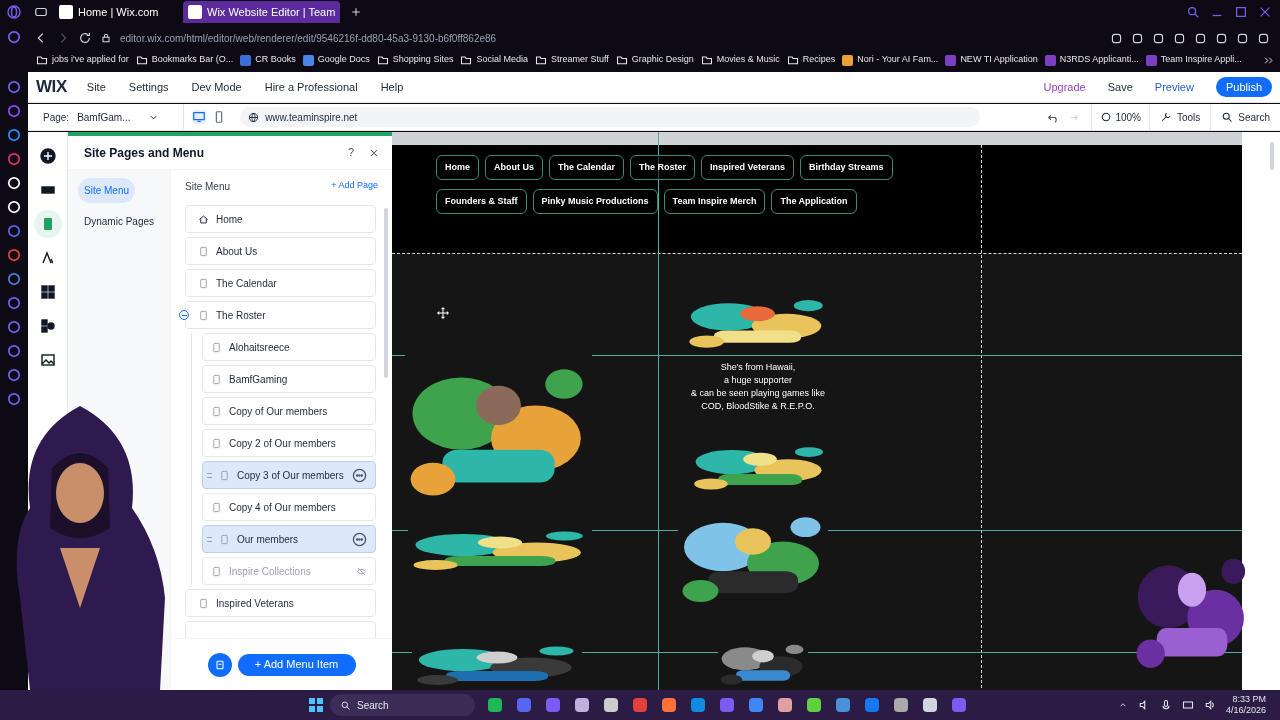 The width and height of the screenshot is (1280, 720). Describe the element at coordinates (587, 167) in the screenshot. I see `site-nav-button: The Calendar` at that location.